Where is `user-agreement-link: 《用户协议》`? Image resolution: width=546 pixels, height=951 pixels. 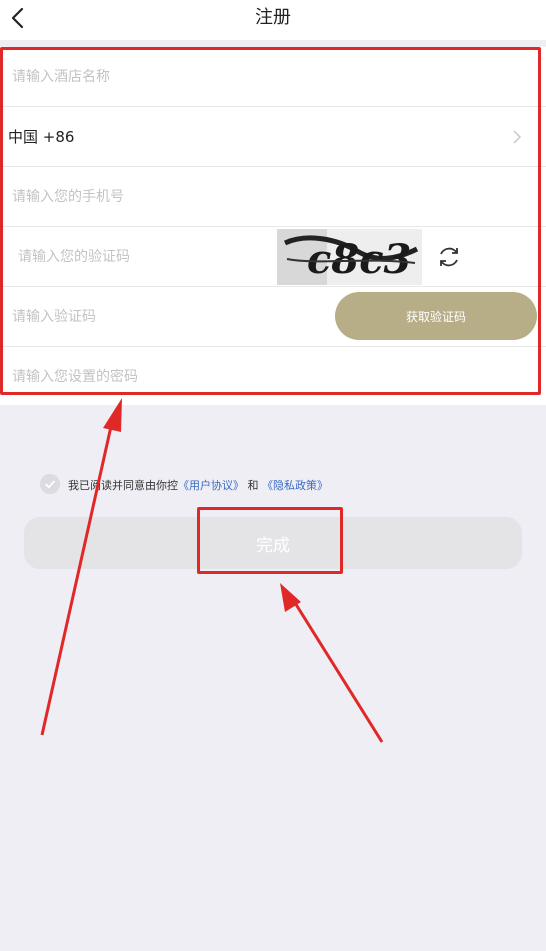
user-agreement-link: 《用户协议》 is located at coordinates (211, 485).